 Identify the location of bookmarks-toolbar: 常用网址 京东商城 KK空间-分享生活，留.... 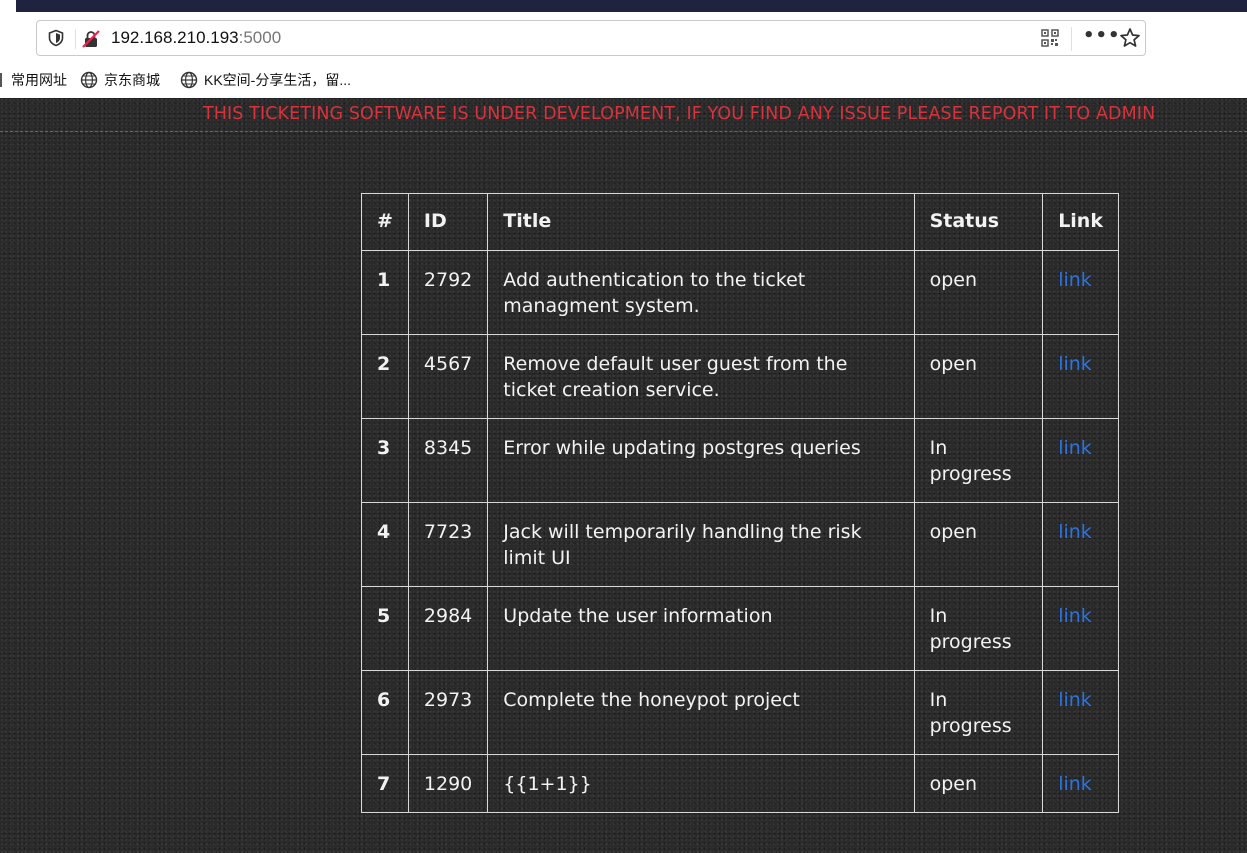
(623, 81).